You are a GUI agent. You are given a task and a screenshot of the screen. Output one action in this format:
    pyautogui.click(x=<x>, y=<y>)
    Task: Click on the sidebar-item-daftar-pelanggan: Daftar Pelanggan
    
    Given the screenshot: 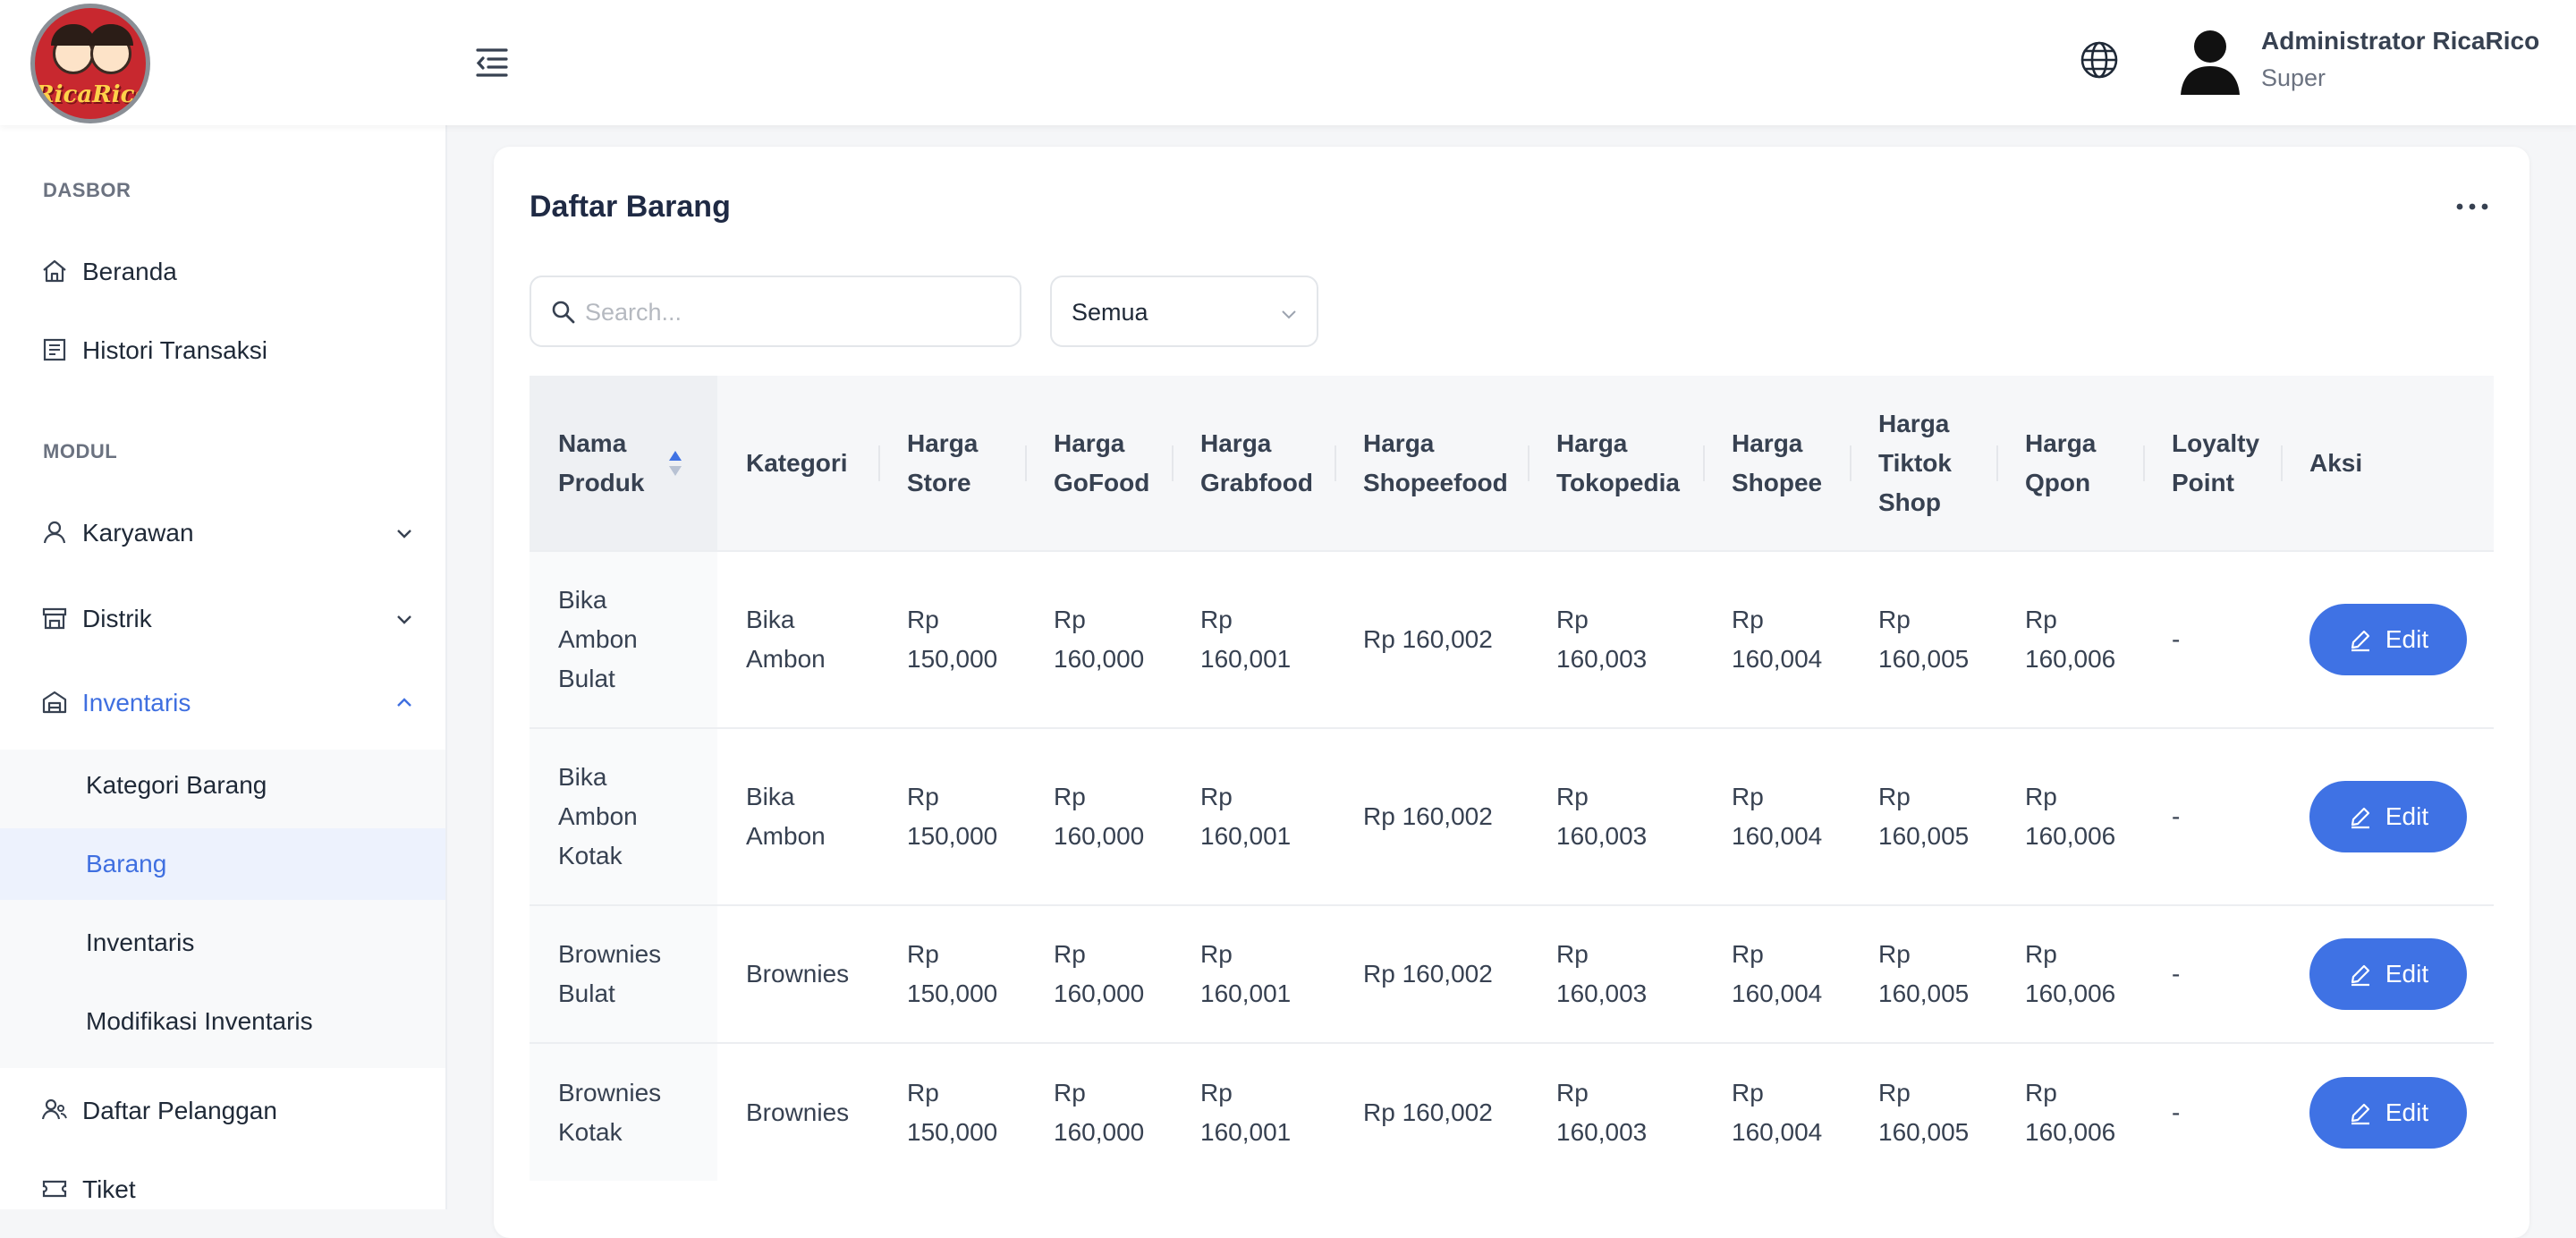 What is the action you would take?
    pyautogui.click(x=222, y=1109)
    